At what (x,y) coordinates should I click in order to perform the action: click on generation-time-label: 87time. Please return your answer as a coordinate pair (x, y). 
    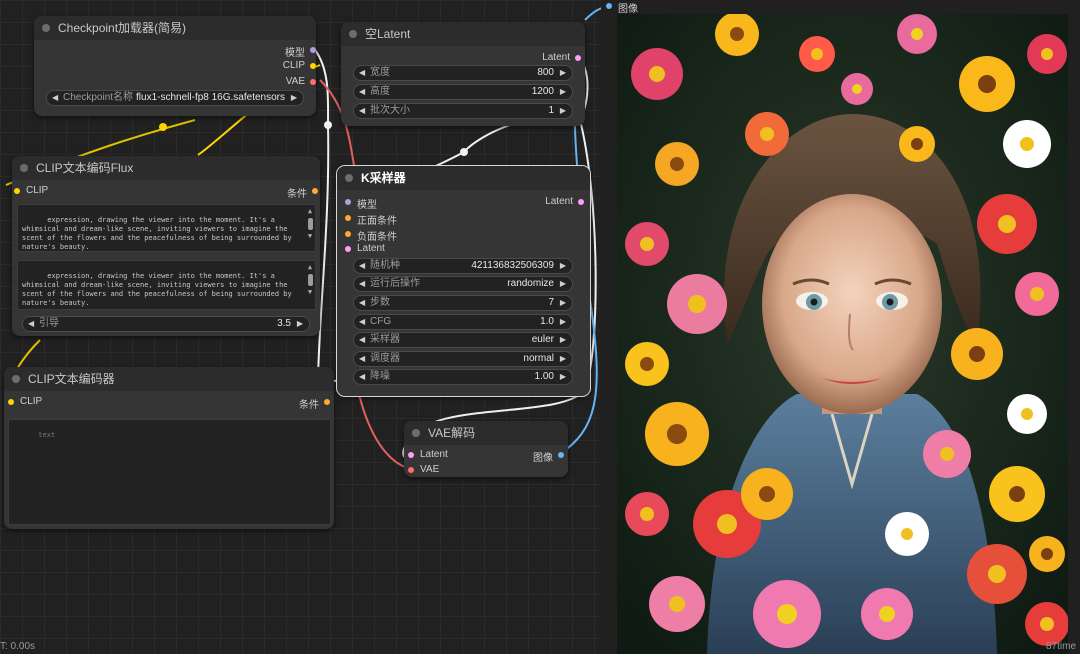
    Looking at the image, I should click on (1060, 646).